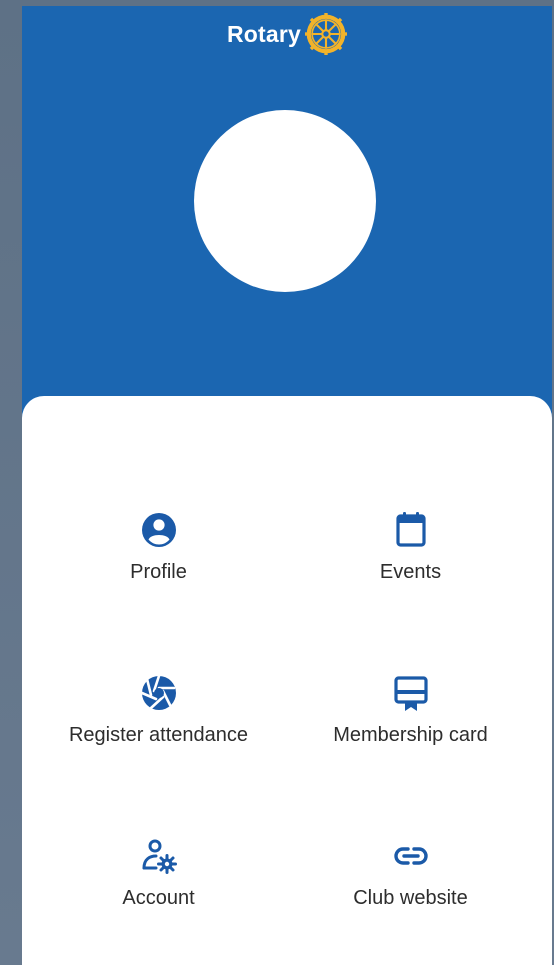 This screenshot has height=965, width=554. What do you see at coordinates (158, 735) in the screenshot?
I see `menu-item-label: Register attendance` at bounding box center [158, 735].